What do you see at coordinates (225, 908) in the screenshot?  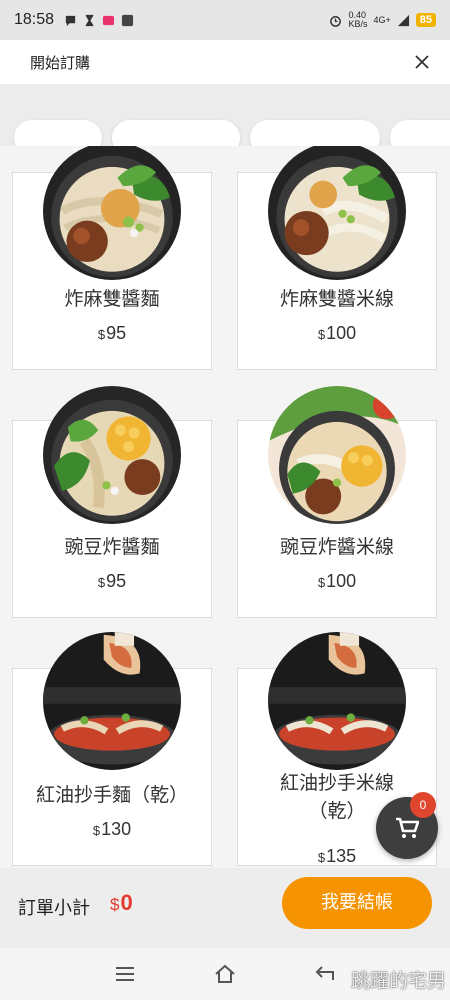 I see `order-footer: 訂單小計 $0 我要結帳` at bounding box center [225, 908].